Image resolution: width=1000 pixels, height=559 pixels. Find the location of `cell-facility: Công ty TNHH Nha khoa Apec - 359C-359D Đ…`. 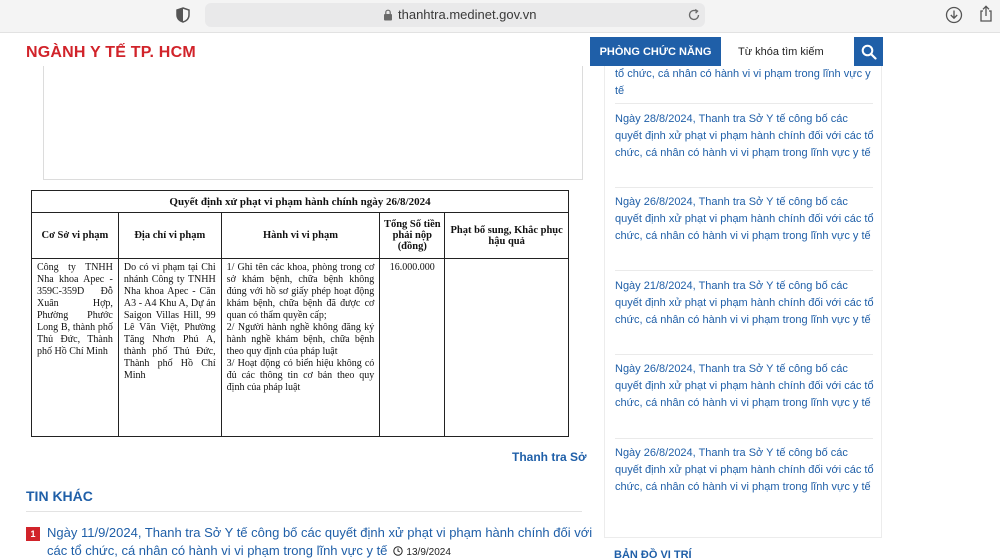

cell-facility: Công ty TNHH Nha khoa Apec - 359C-359D Đ… is located at coordinates (75, 347).